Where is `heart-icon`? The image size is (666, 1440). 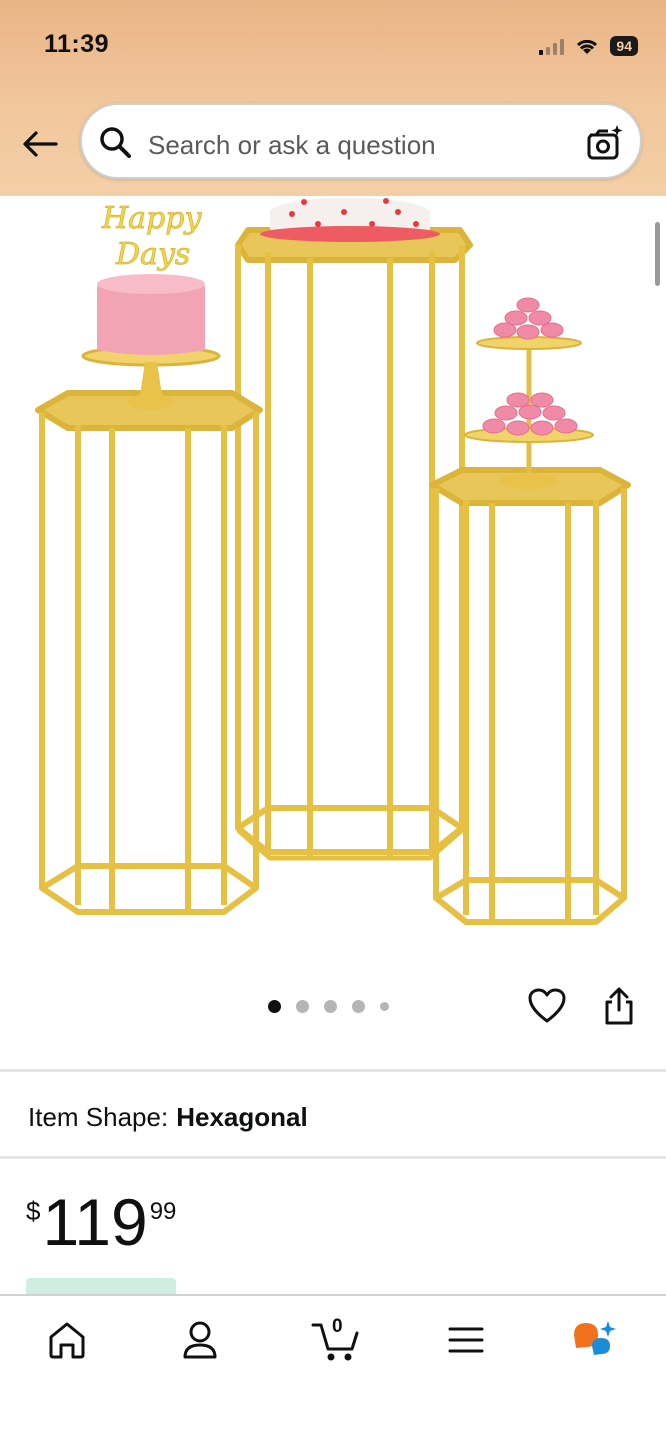
heart-icon is located at coordinates (547, 1005).